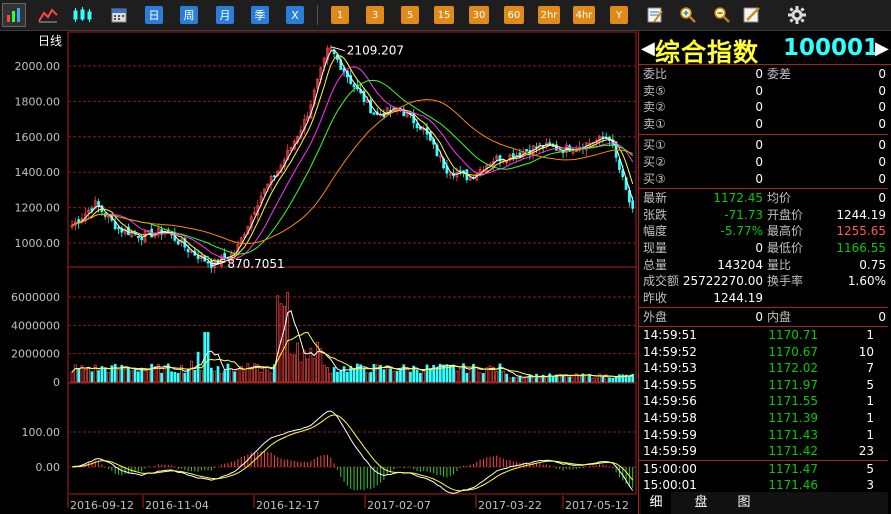 Image resolution: width=891 pixels, height=514 pixels. Describe the element at coordinates (670, 434) in the screenshot. I see `tick-time: 14:59:59` at that location.